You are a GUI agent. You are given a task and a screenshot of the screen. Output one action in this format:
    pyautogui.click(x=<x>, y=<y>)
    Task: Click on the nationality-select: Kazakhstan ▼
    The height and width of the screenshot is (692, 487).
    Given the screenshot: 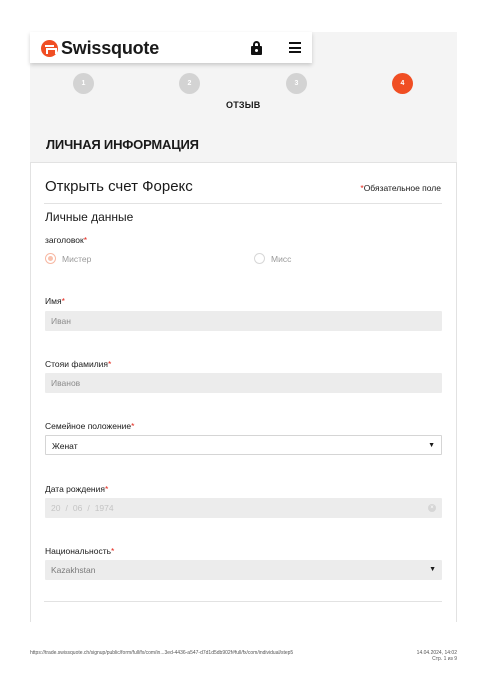 What is the action you would take?
    pyautogui.click(x=243, y=570)
    